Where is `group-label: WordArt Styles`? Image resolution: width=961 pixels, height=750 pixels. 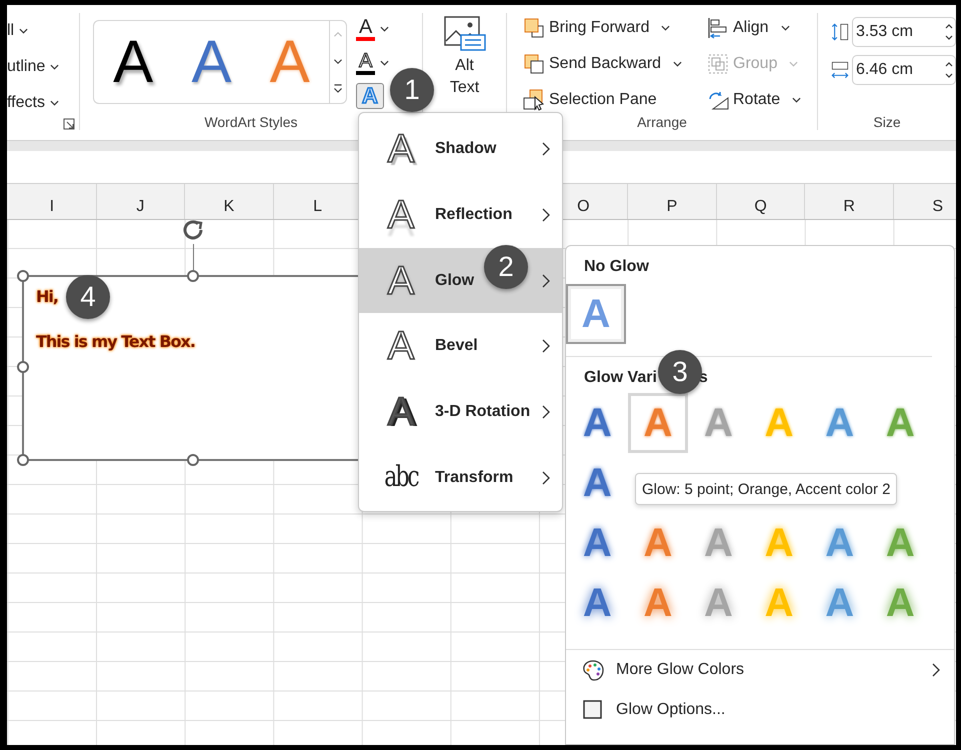 group-label: WordArt Styles is located at coordinates (251, 122).